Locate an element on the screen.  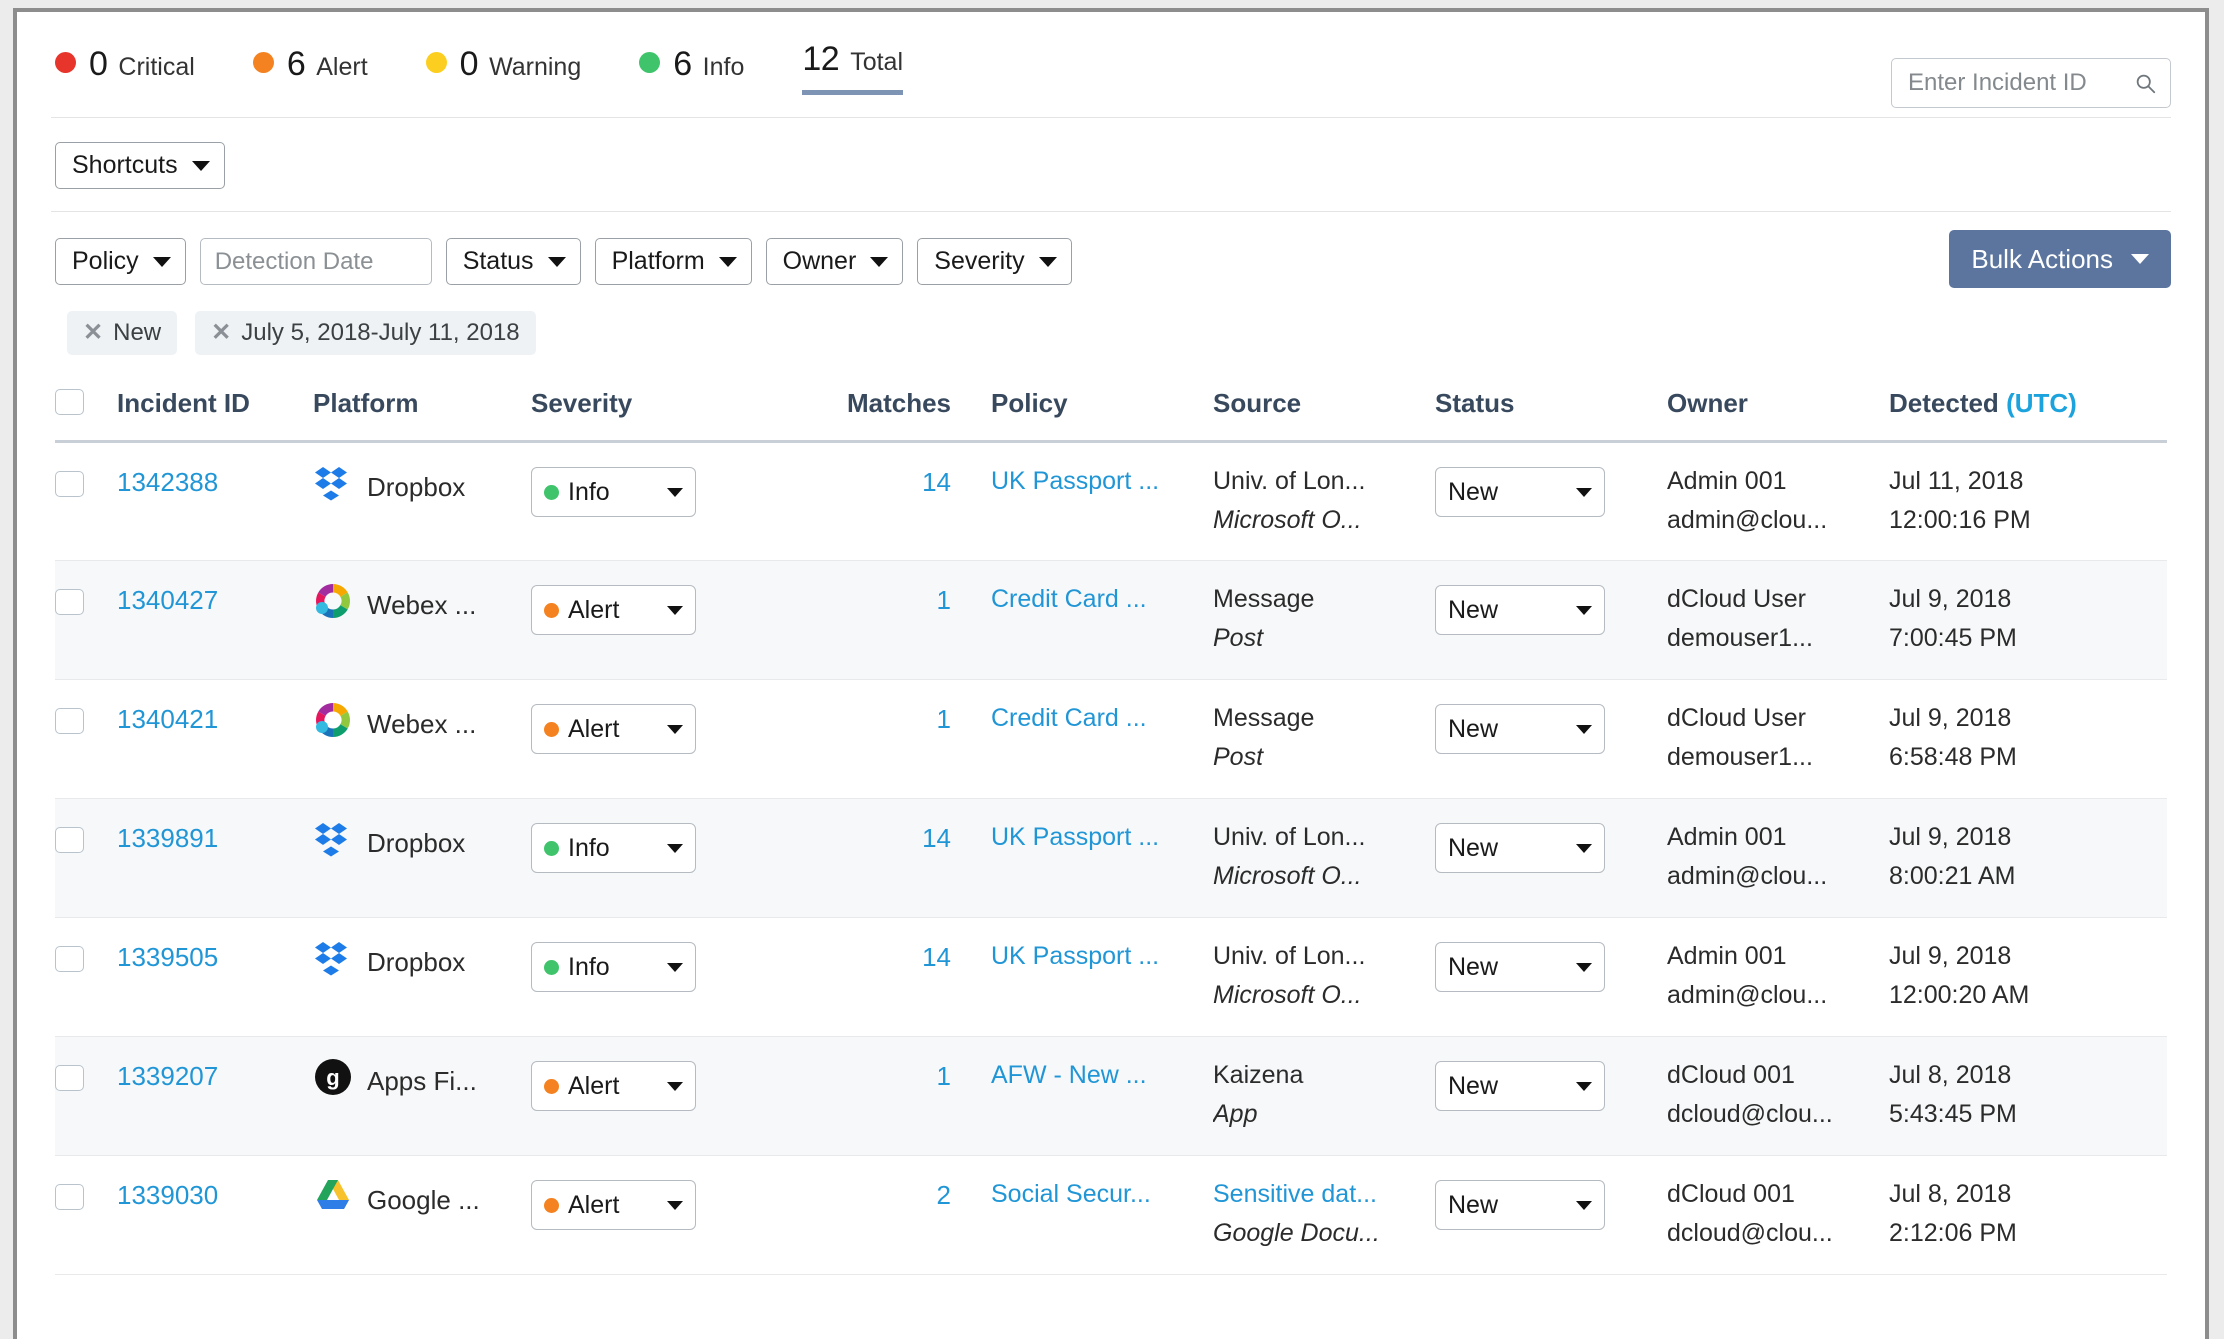
summary-item-info: 6 Info is located at coordinates (691, 64).